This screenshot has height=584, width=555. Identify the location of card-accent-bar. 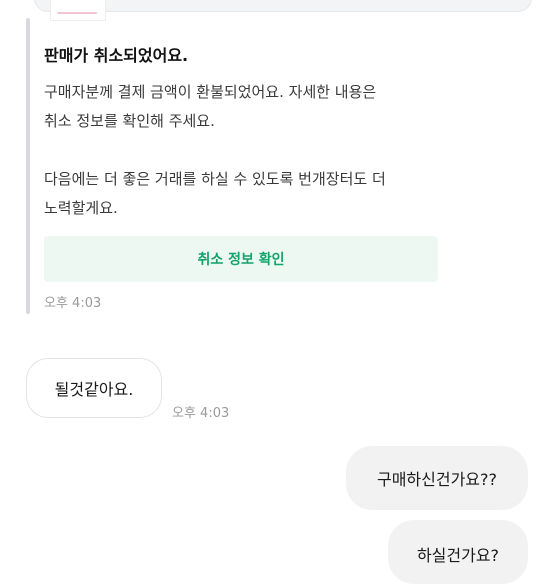
(28, 166).